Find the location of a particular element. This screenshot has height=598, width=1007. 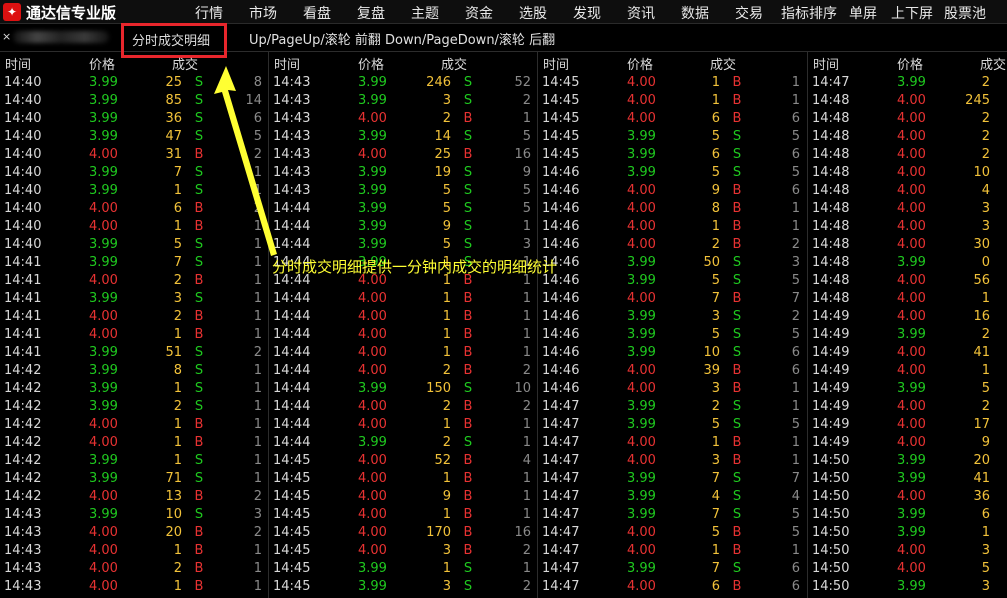

cell-time: 14:43 is located at coordinates (292, 154).